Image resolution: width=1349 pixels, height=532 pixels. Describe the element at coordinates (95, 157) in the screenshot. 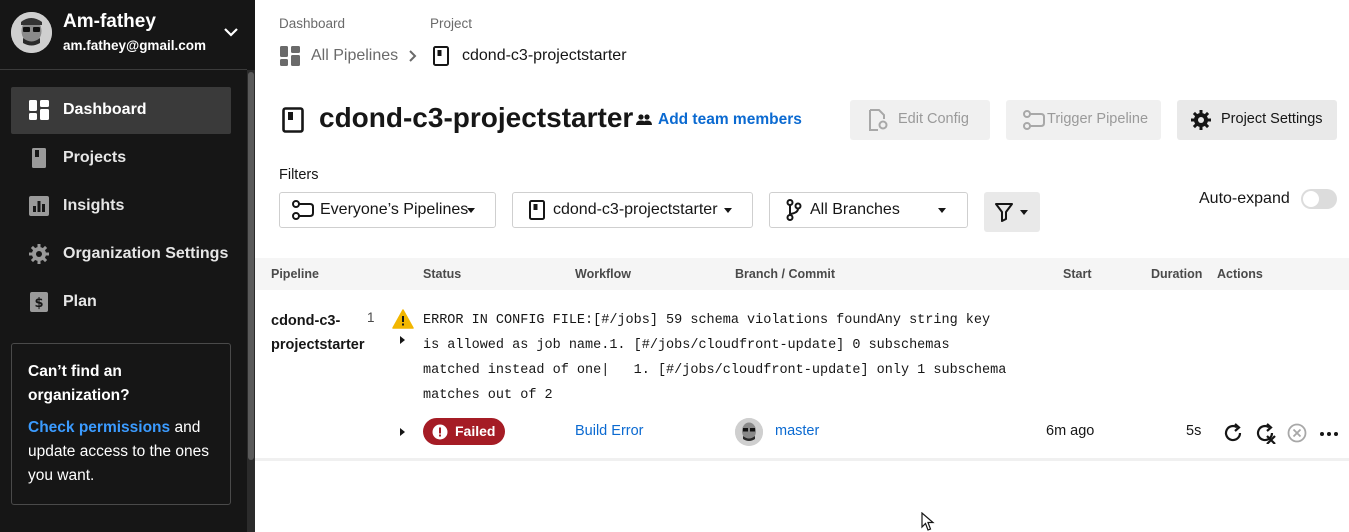

I see `sidebar-item-label: Projects` at that location.